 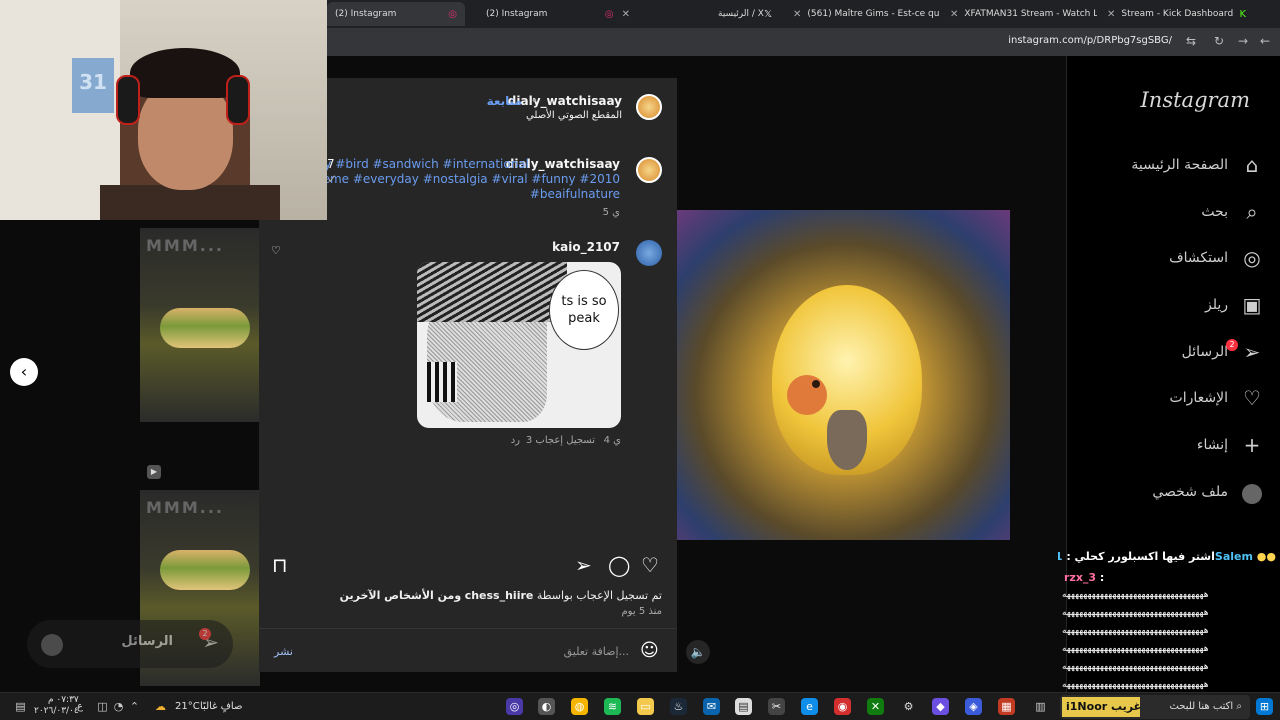 I want to click on plus-icon: +, so click(x=1252, y=445).